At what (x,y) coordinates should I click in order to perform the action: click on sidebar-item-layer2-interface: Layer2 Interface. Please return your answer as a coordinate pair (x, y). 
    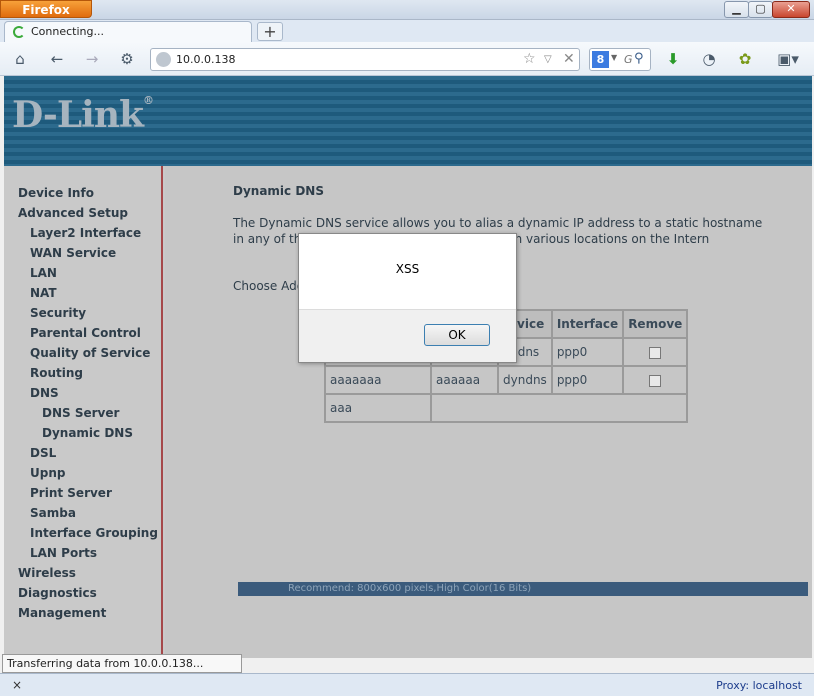
    Looking at the image, I should click on (85, 233).